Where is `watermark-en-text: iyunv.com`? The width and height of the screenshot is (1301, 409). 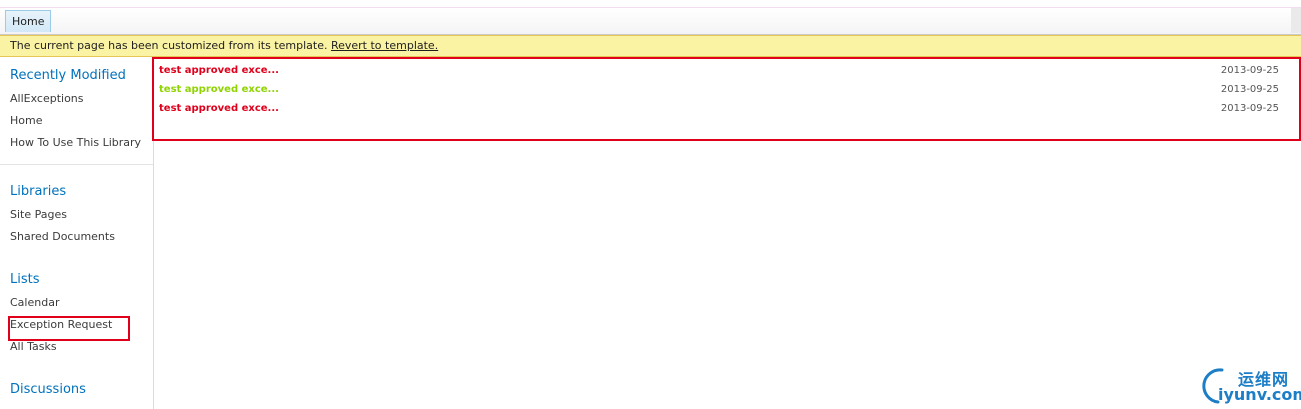 watermark-en-text: iyunv.com is located at coordinates (1259, 394).